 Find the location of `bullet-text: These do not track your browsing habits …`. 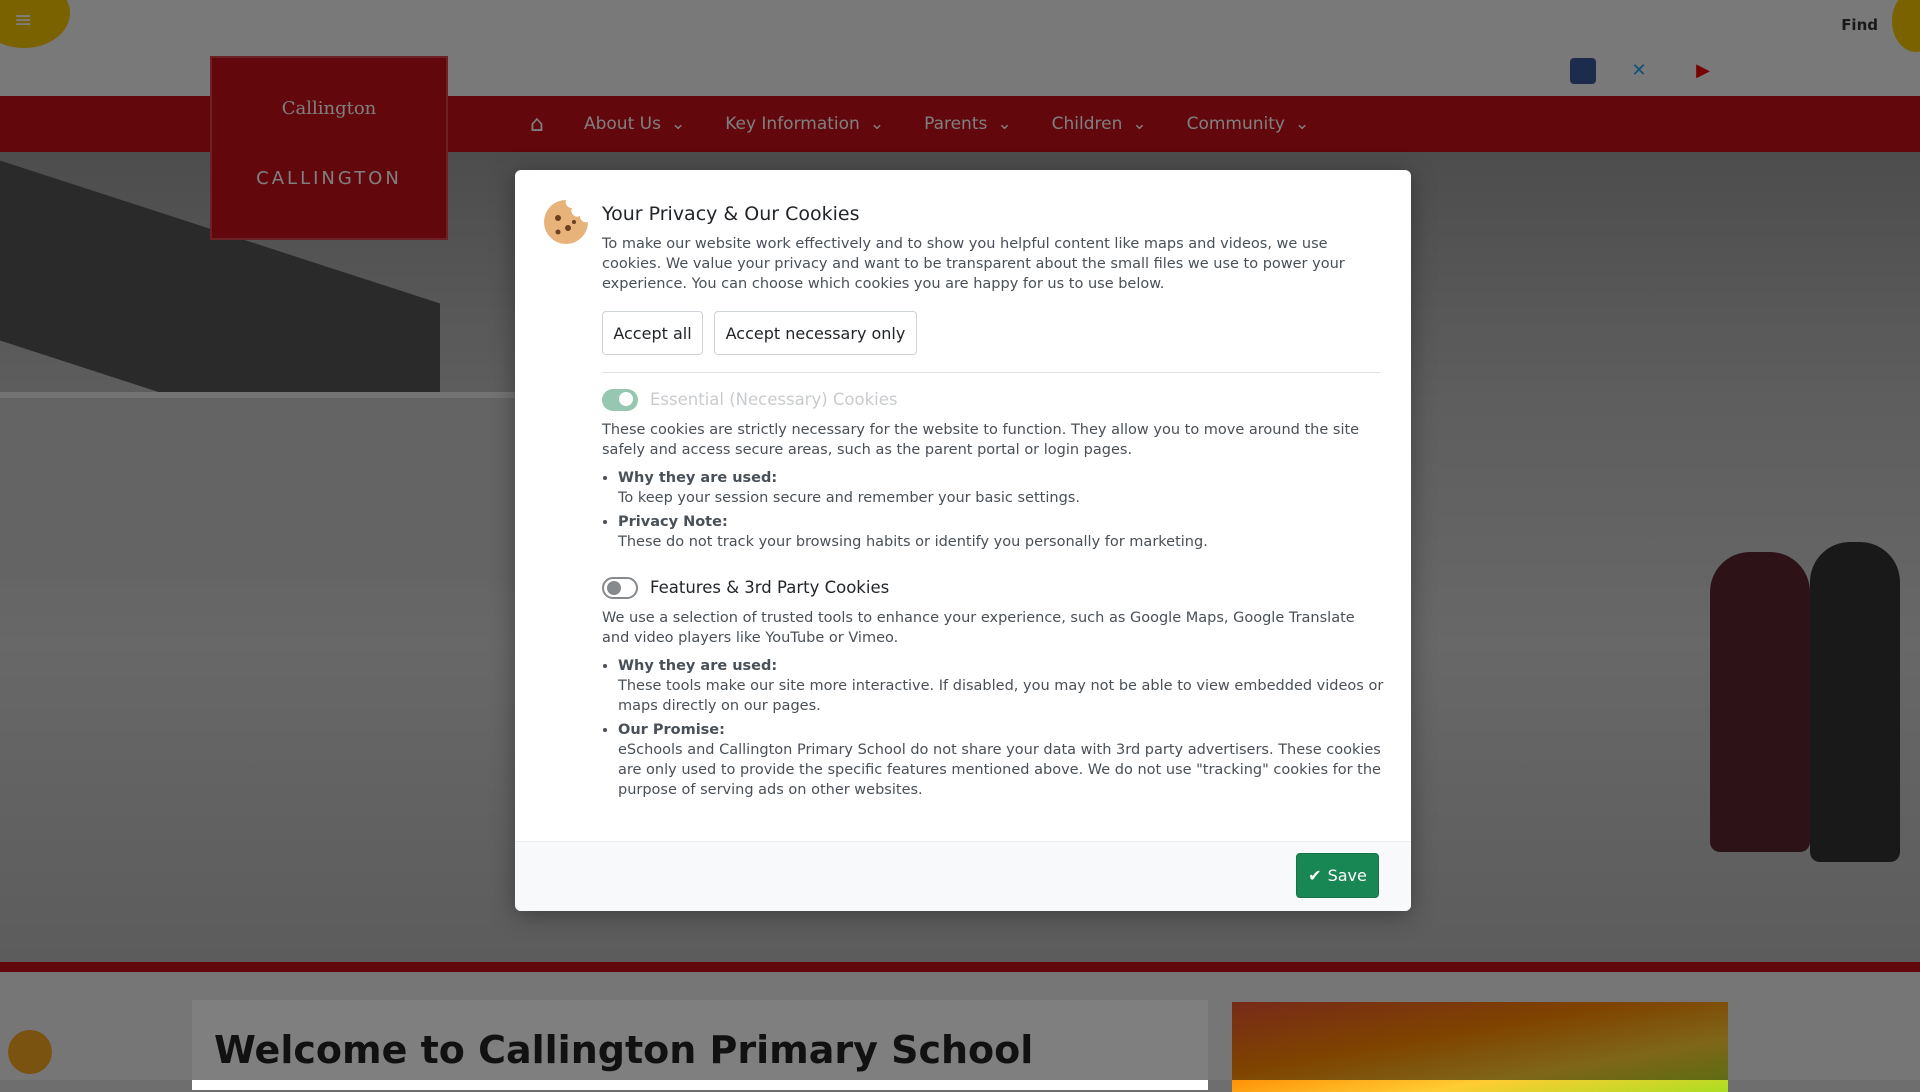

bullet-text: These do not track your browsing habits … is located at coordinates (913, 542).